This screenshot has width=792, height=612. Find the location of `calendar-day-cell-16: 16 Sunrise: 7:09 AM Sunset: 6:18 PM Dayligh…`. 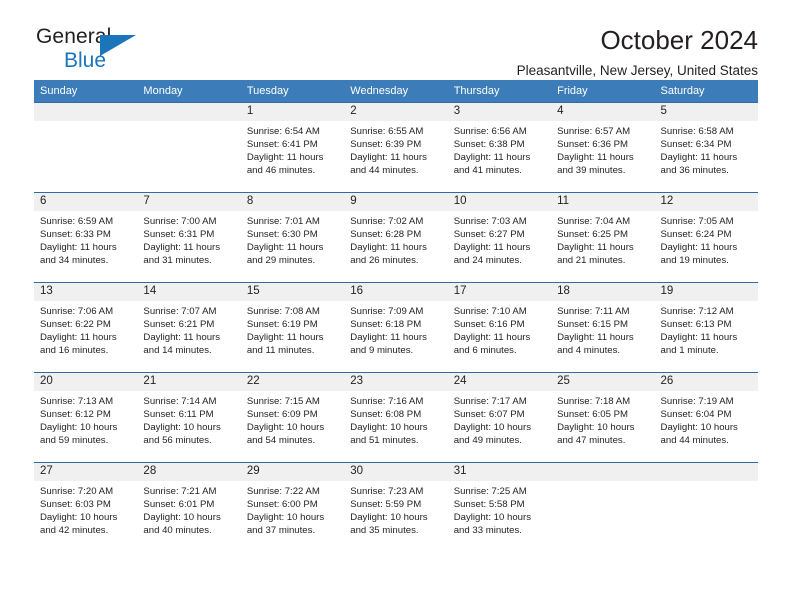

calendar-day-cell-16: 16 Sunrise: 7:09 AM Sunset: 6:18 PM Dayligh… is located at coordinates (396, 327).